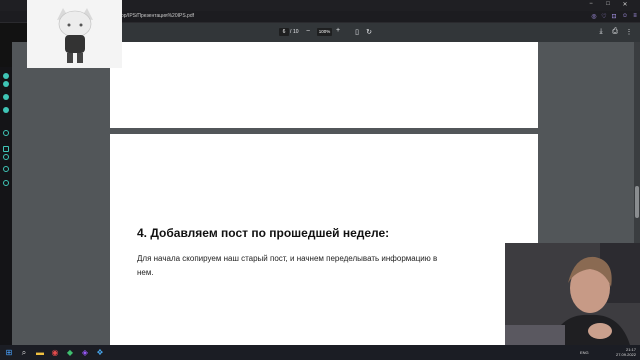 The height and width of the screenshot is (360, 640). Describe the element at coordinates (6, 76) in the screenshot. I see `sidebar-messenger-icon` at that location.